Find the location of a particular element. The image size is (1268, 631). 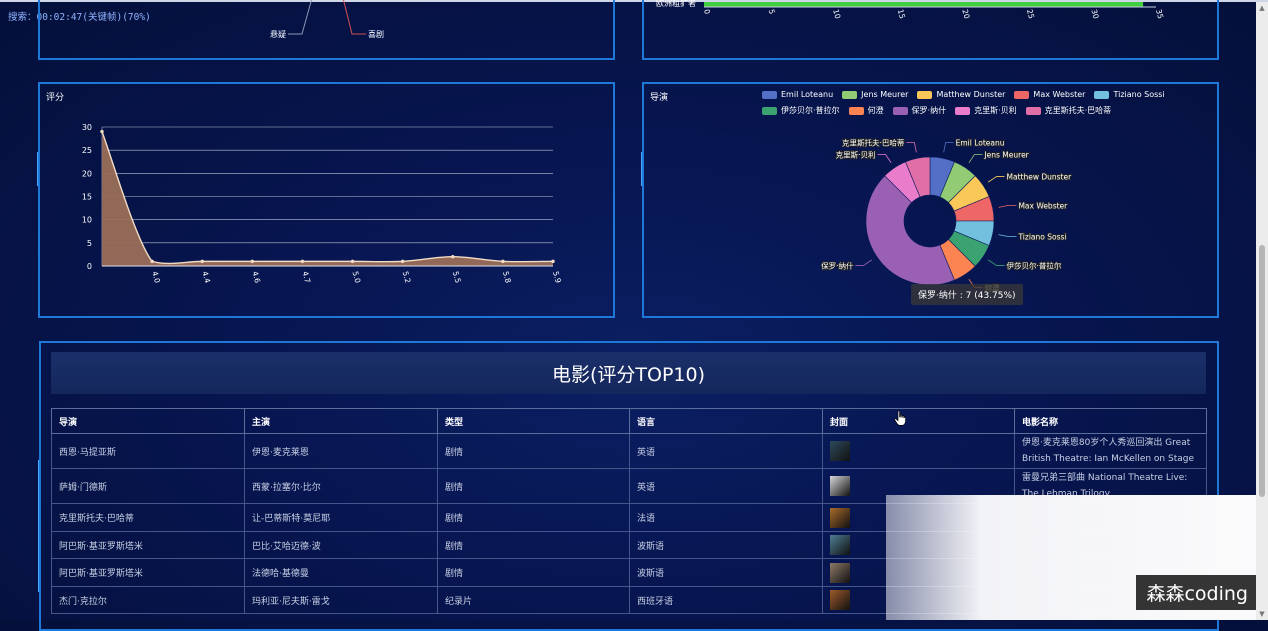

actor-cell: 西蒙·拉塞尔·比尔 is located at coordinates (341, 486).